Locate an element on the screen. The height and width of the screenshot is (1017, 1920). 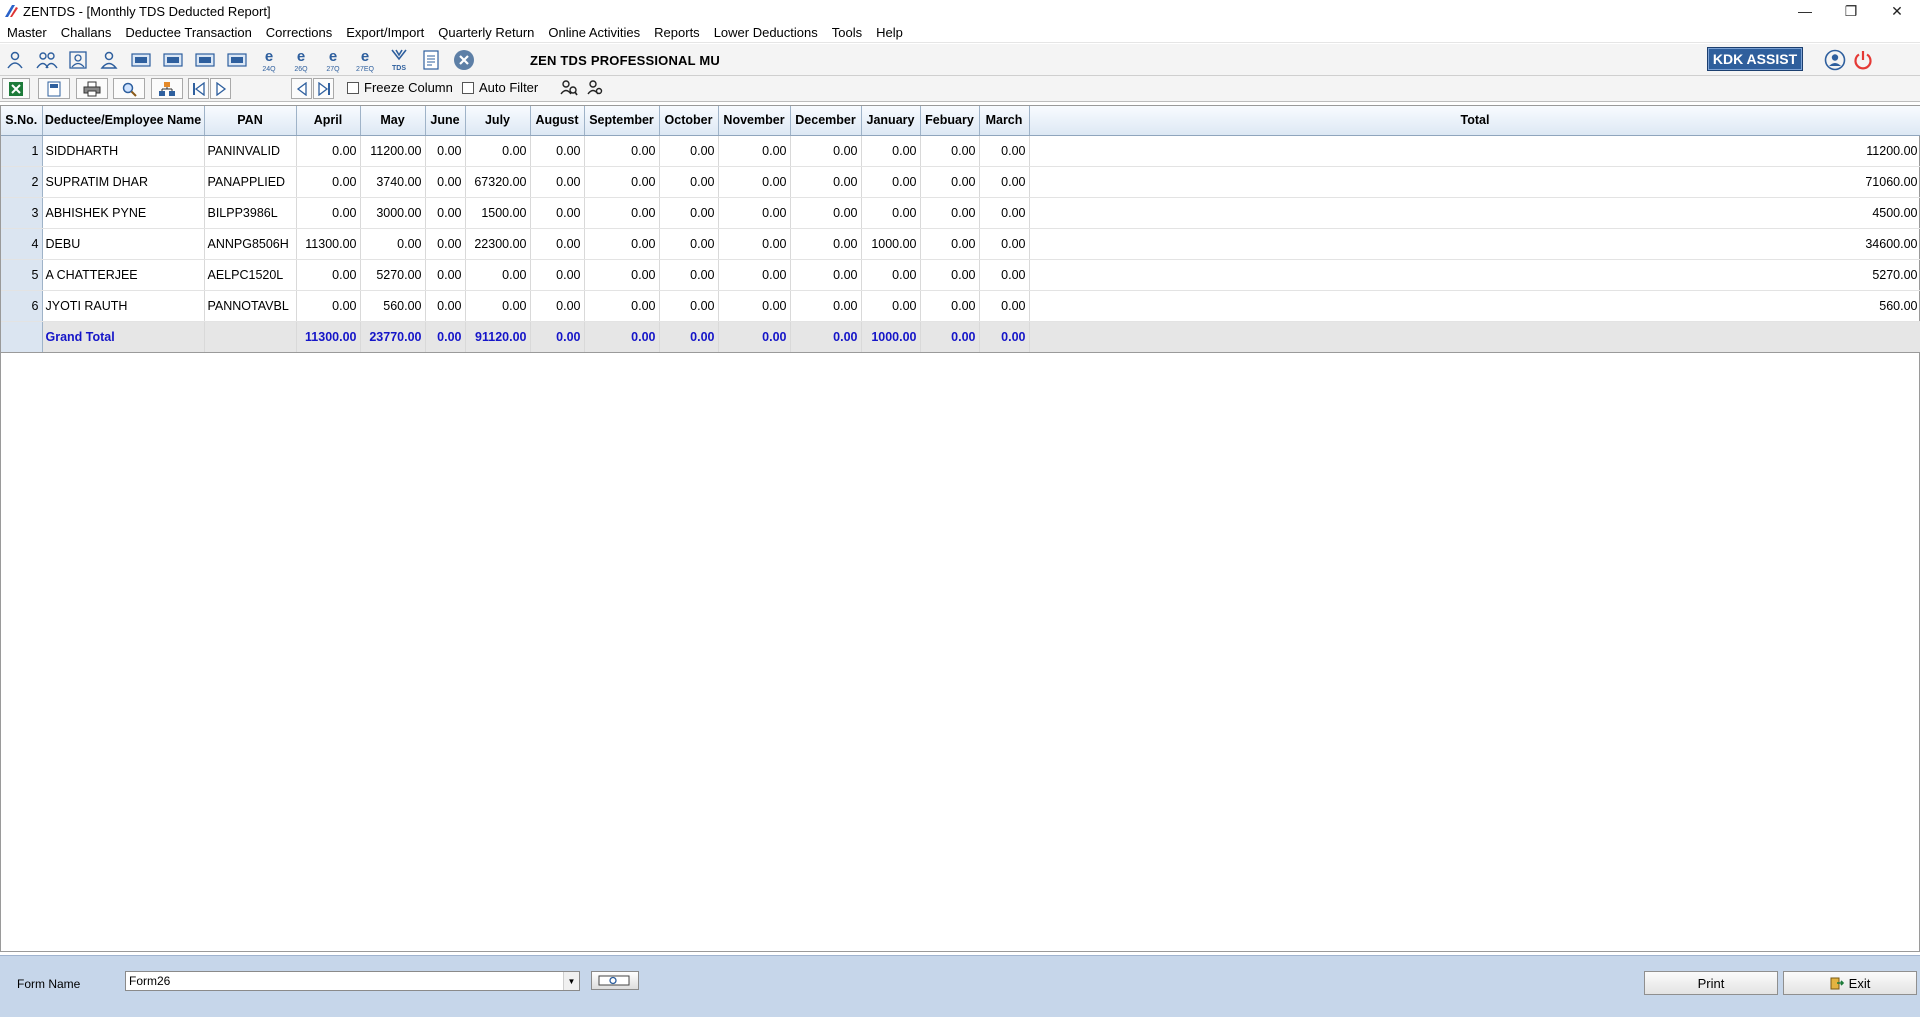
e-27eq-icon: e 27EQ is located at coordinates (365, 60).